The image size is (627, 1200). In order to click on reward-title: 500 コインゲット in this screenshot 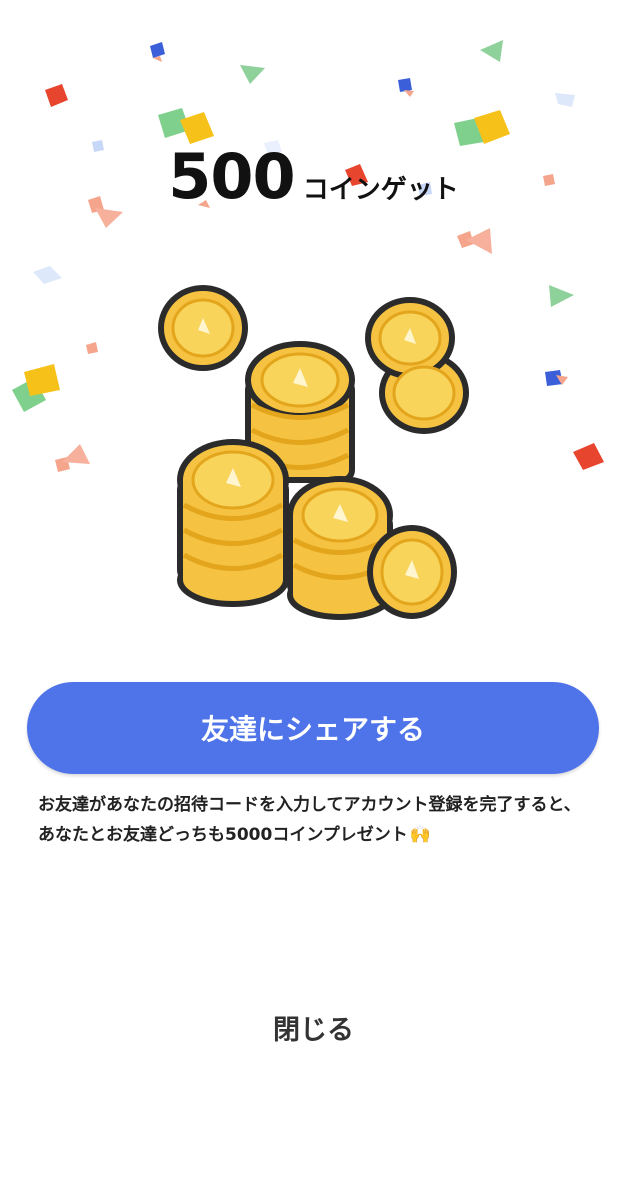, I will do `click(313, 176)`.